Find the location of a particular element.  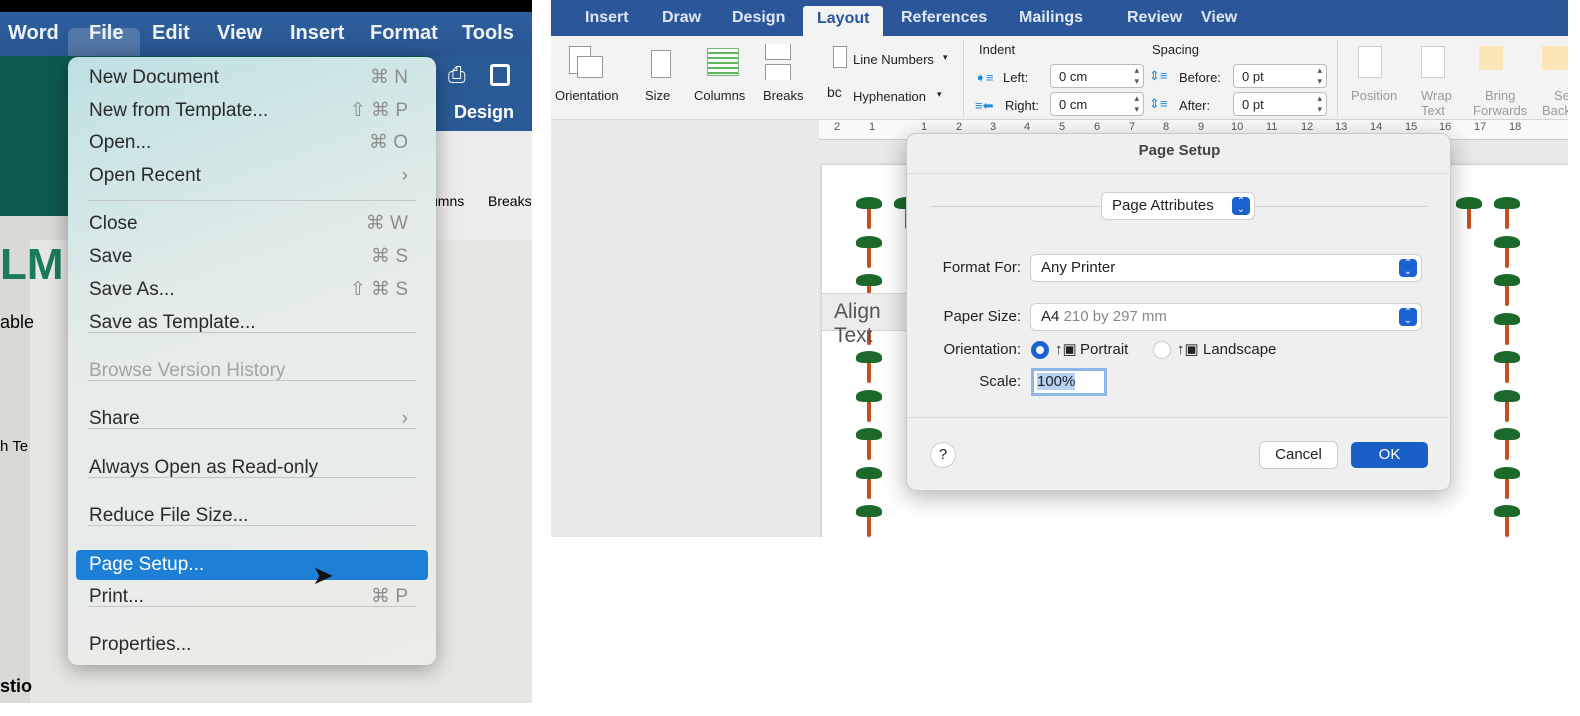

menu-item-label: Always Open as Read-only is located at coordinates (204, 467).